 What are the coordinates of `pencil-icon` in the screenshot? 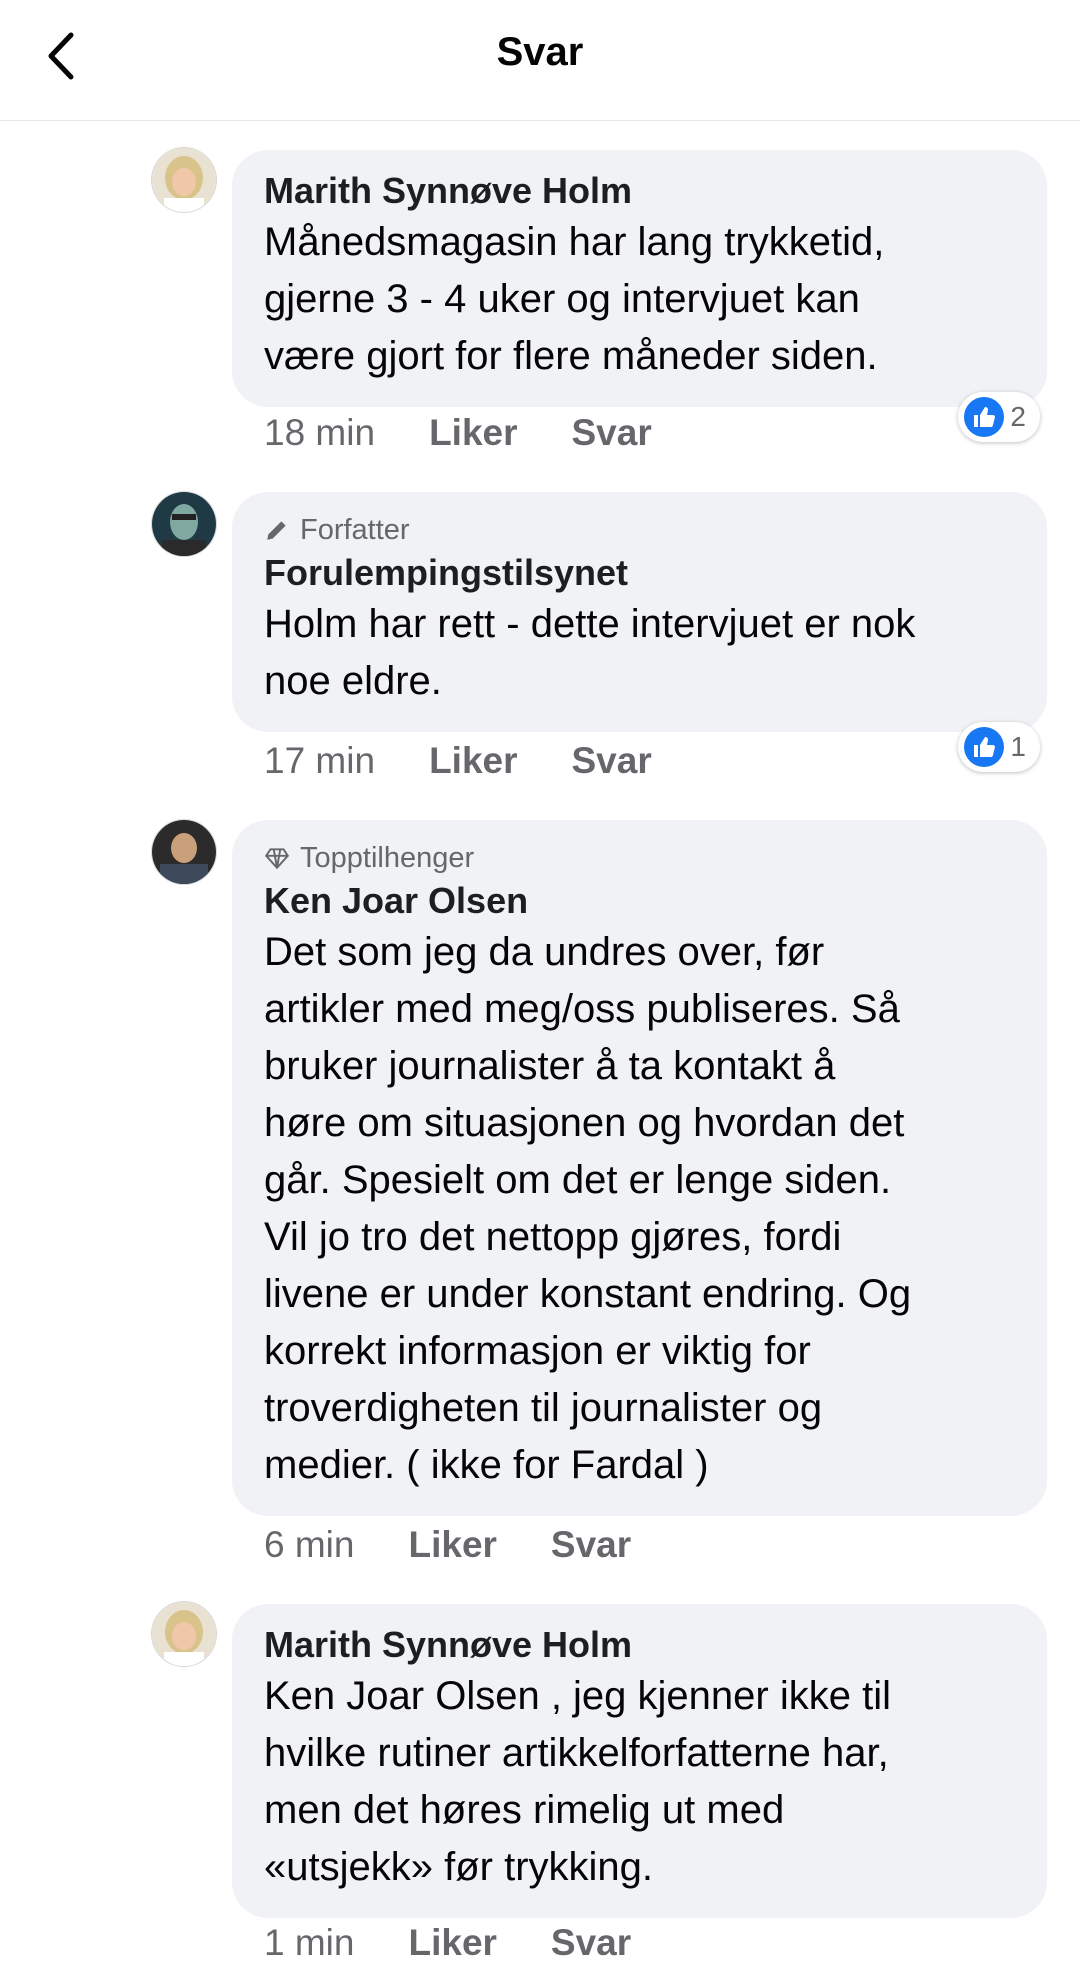 It's located at (276, 530).